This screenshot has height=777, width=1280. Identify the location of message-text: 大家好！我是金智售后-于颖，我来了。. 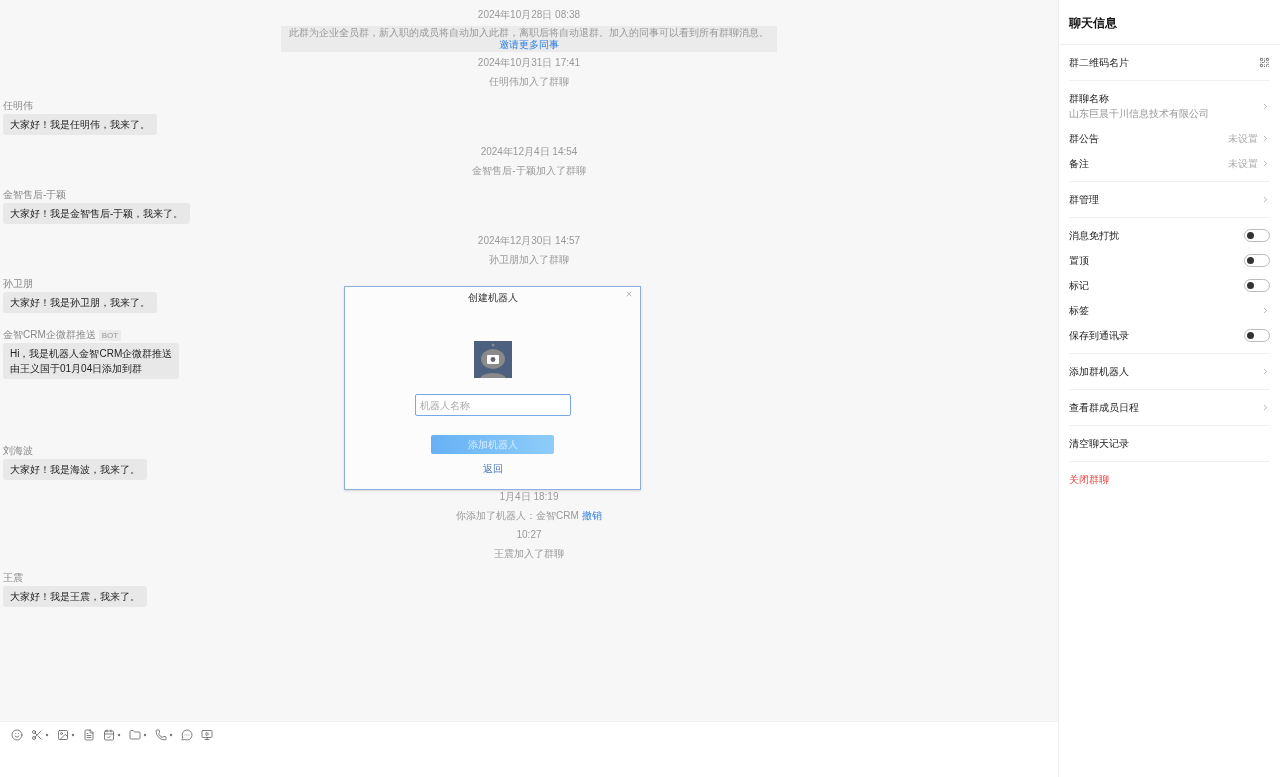
(97, 214).